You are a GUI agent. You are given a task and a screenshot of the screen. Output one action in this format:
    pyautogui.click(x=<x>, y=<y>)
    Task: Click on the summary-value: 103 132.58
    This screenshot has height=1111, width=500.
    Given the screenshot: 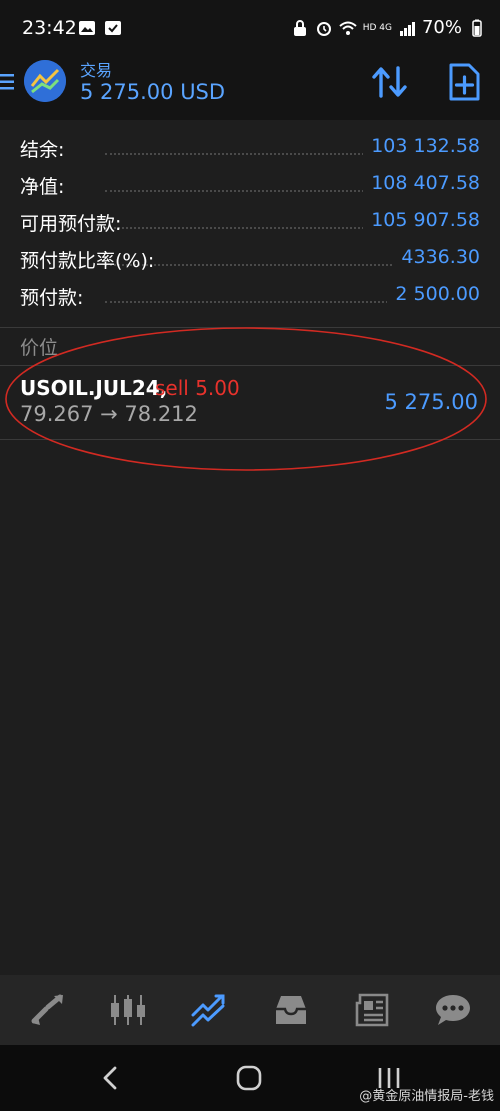 What is the action you would take?
    pyautogui.click(x=421, y=146)
    